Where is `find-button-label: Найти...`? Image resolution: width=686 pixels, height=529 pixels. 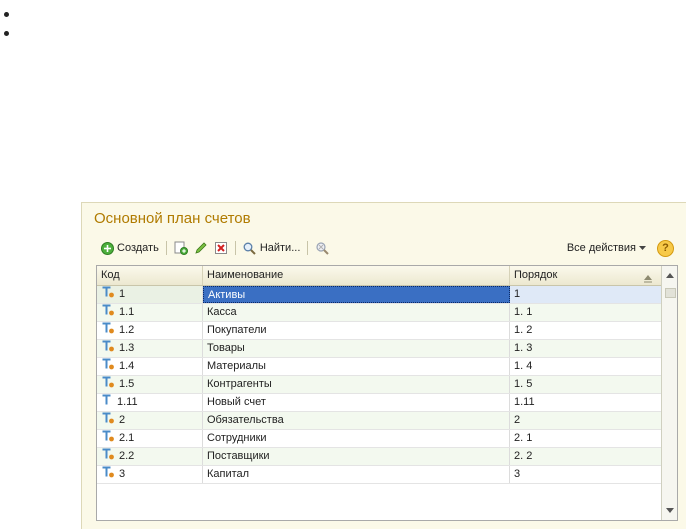 find-button-label: Найти... is located at coordinates (280, 248).